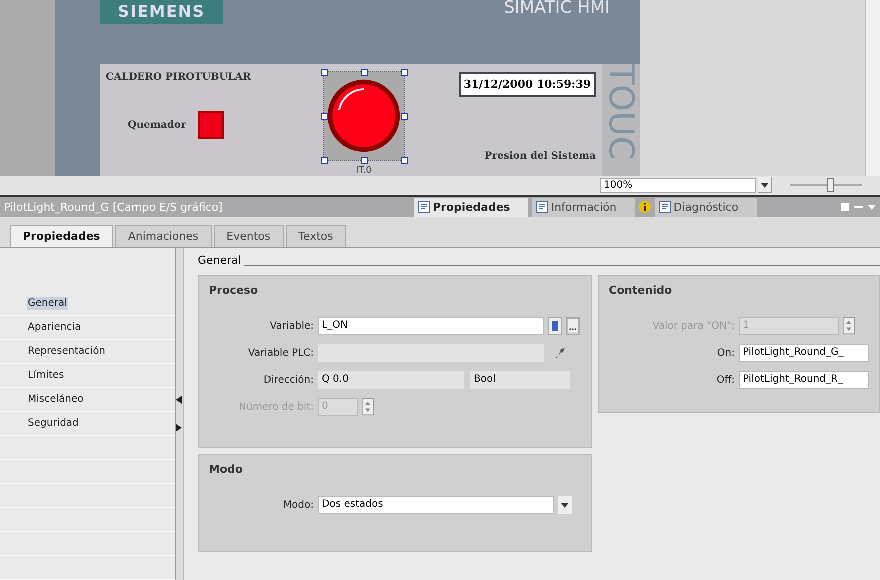  Describe the element at coordinates (826, 185) in the screenshot. I see `zoom-slider` at that location.